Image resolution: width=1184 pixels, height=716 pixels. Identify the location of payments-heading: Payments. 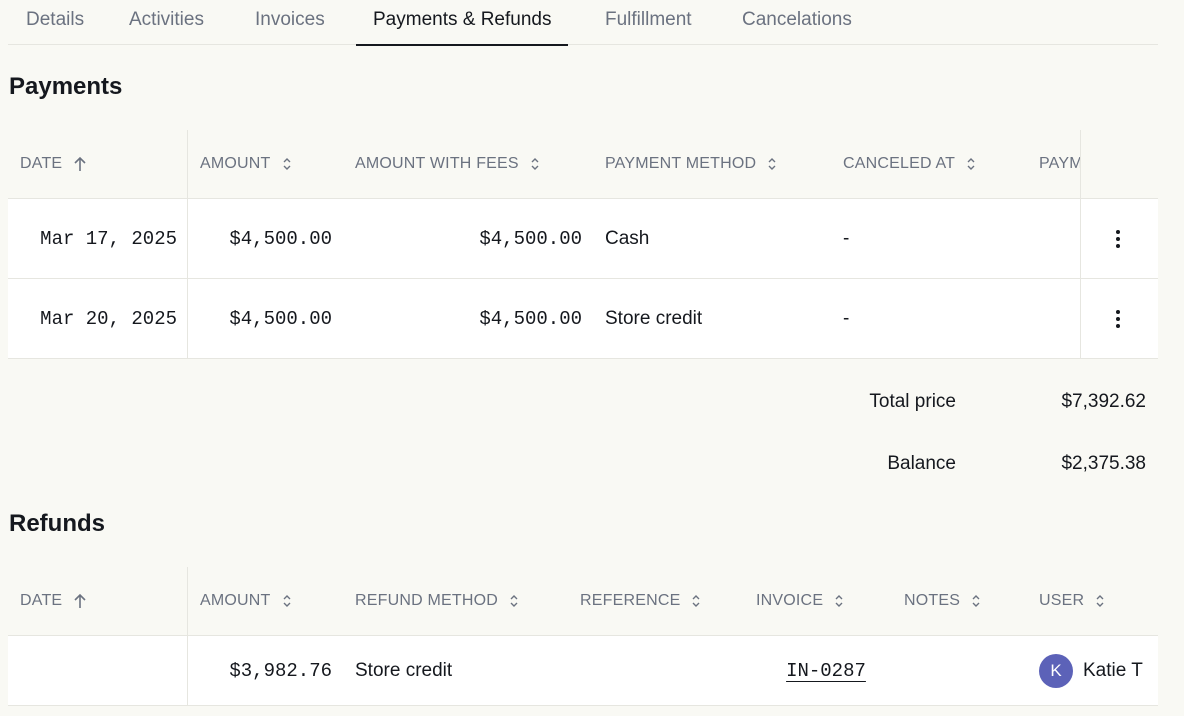
(66, 86).